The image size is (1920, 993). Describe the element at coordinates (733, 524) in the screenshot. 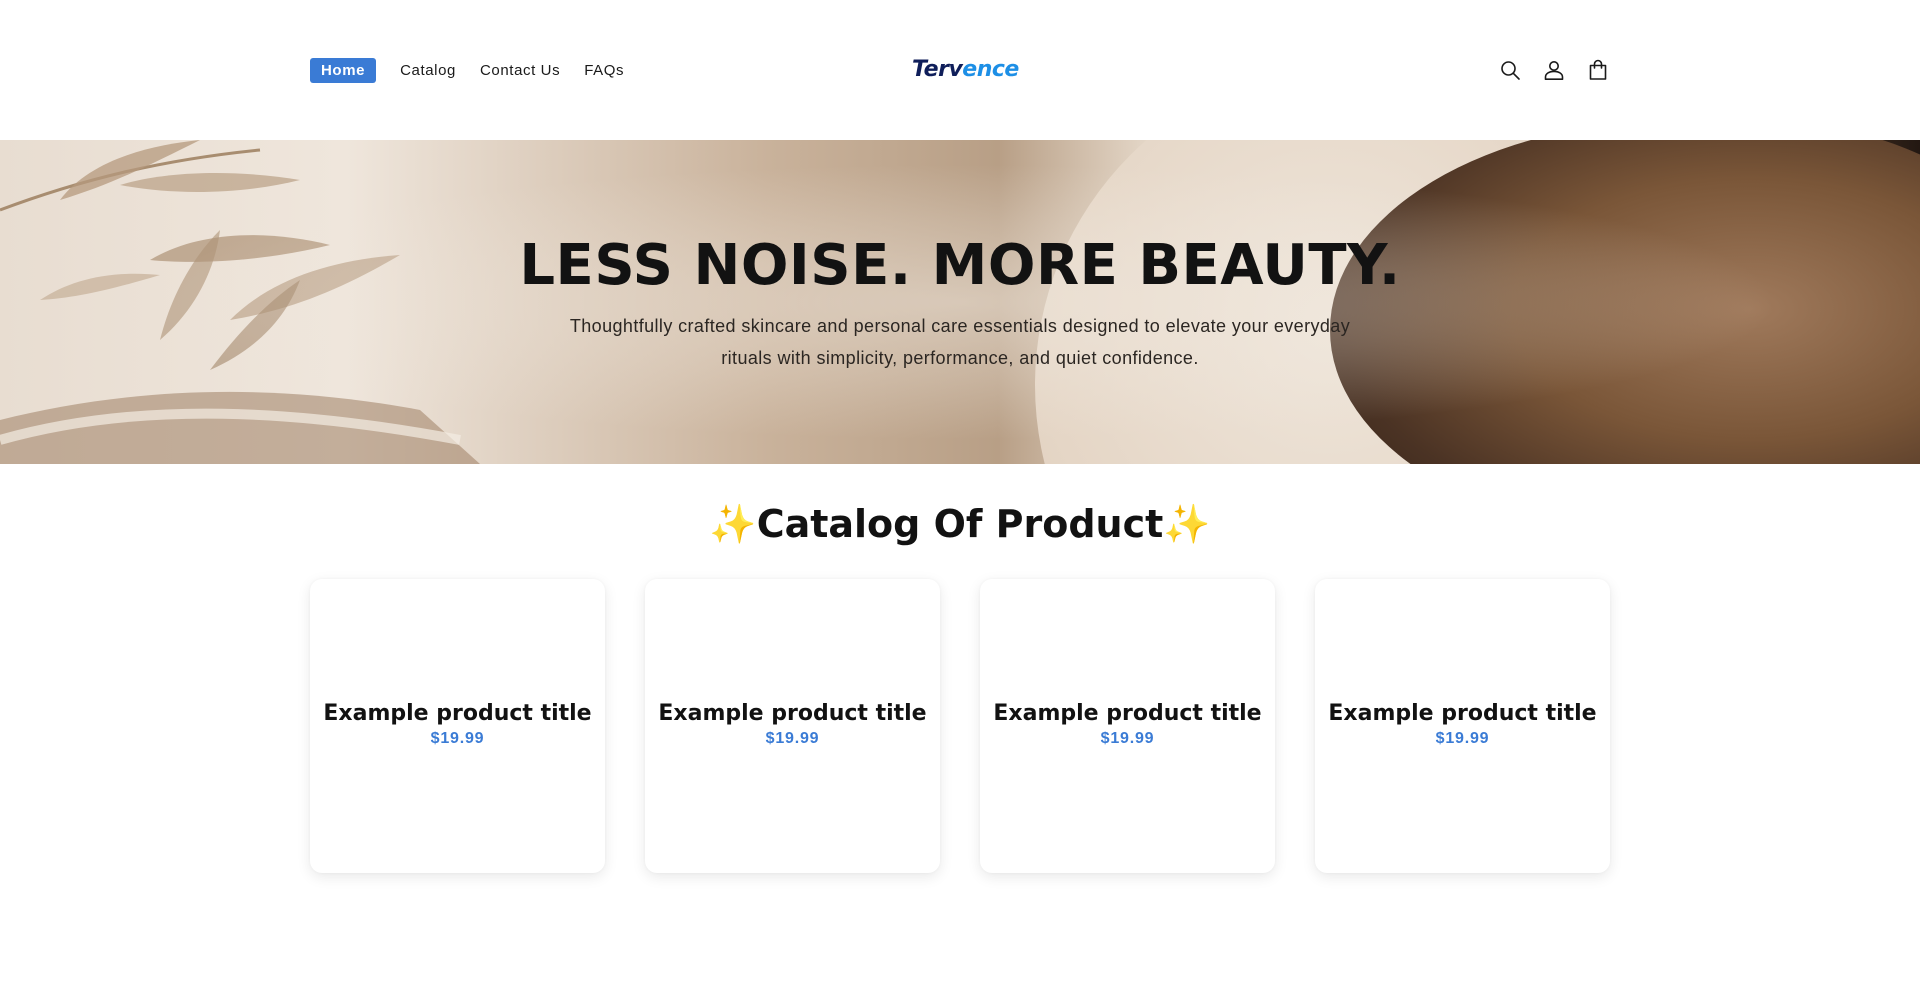

I see `sparkles-icon-left: ✨` at that location.